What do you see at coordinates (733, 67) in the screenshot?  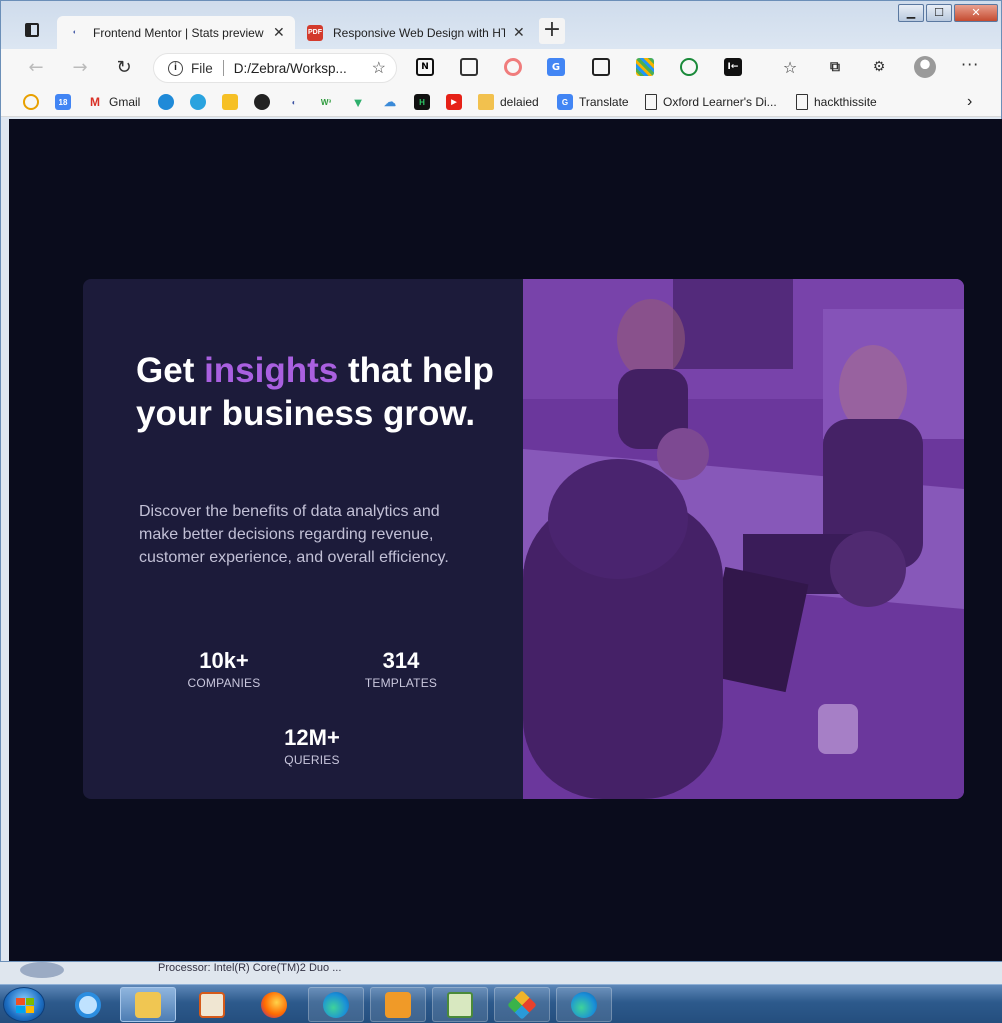 I see `extension-icon: I←` at bounding box center [733, 67].